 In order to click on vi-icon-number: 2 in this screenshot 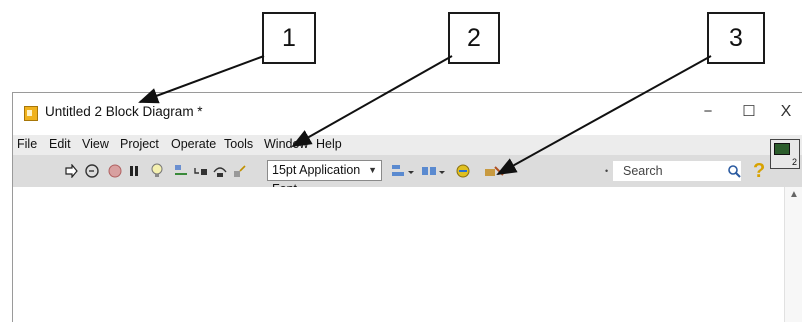, I will do `click(794, 162)`.